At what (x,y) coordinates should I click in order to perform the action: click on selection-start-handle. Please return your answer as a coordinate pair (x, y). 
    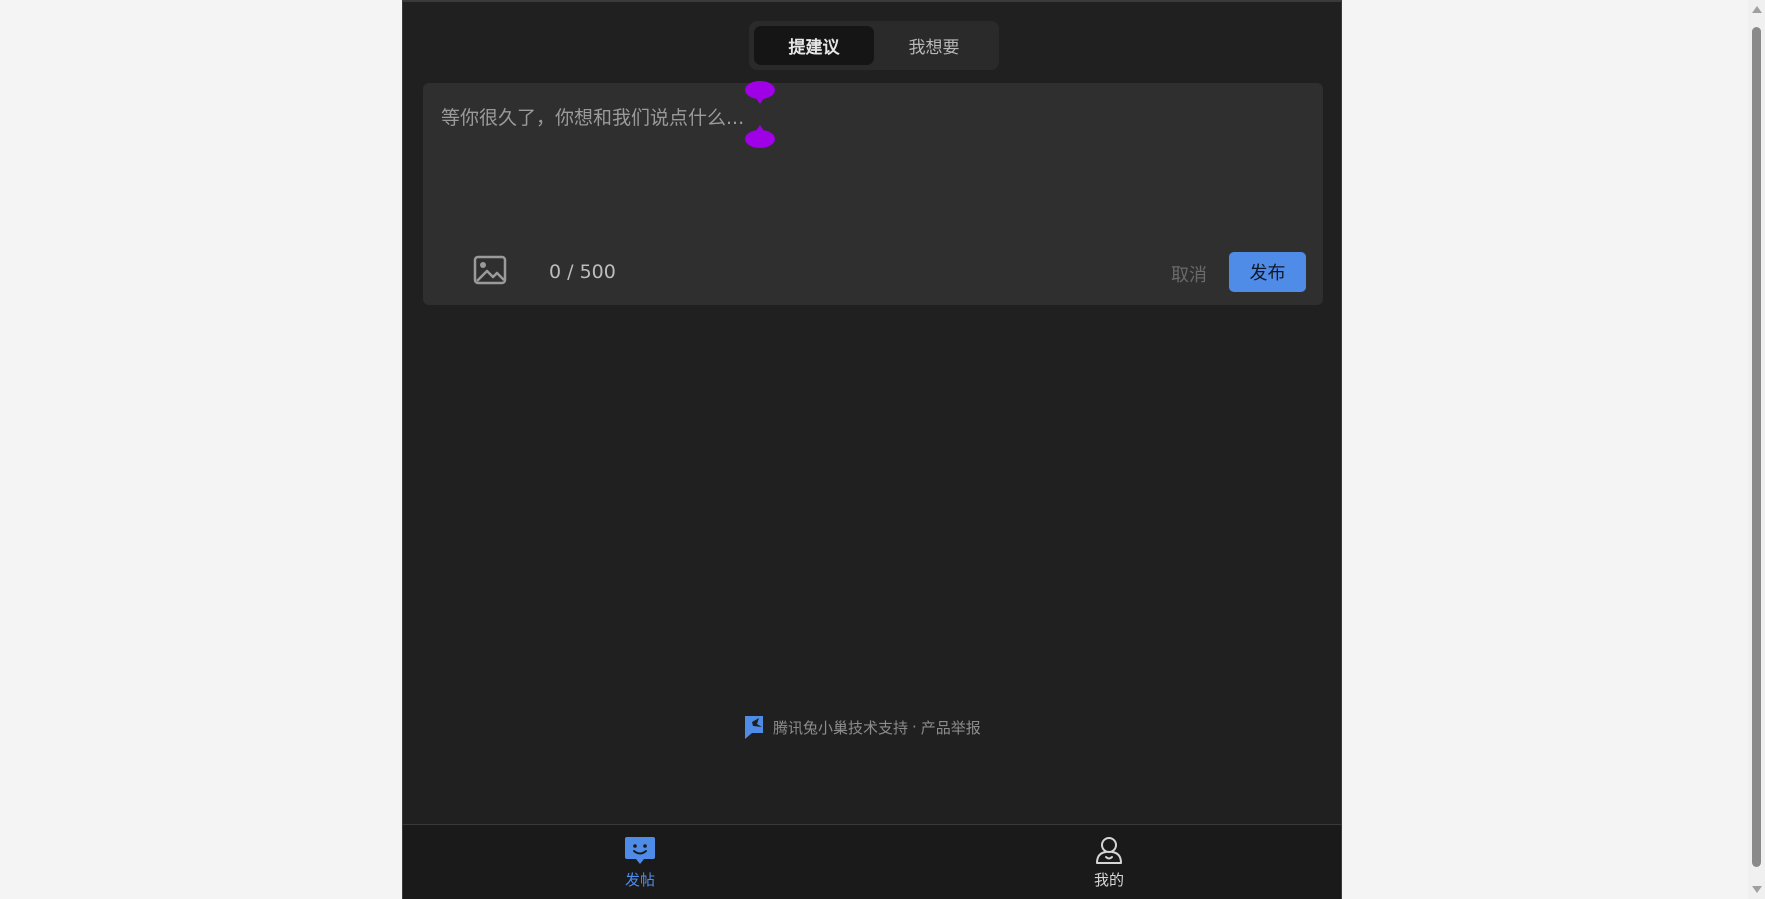
    Looking at the image, I should click on (760, 92).